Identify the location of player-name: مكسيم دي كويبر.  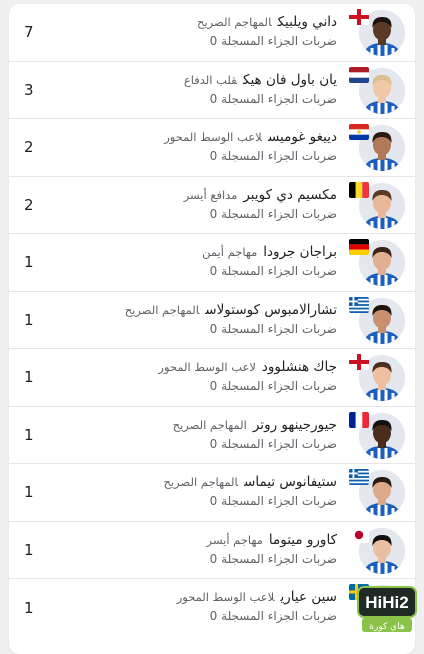
(290, 195).